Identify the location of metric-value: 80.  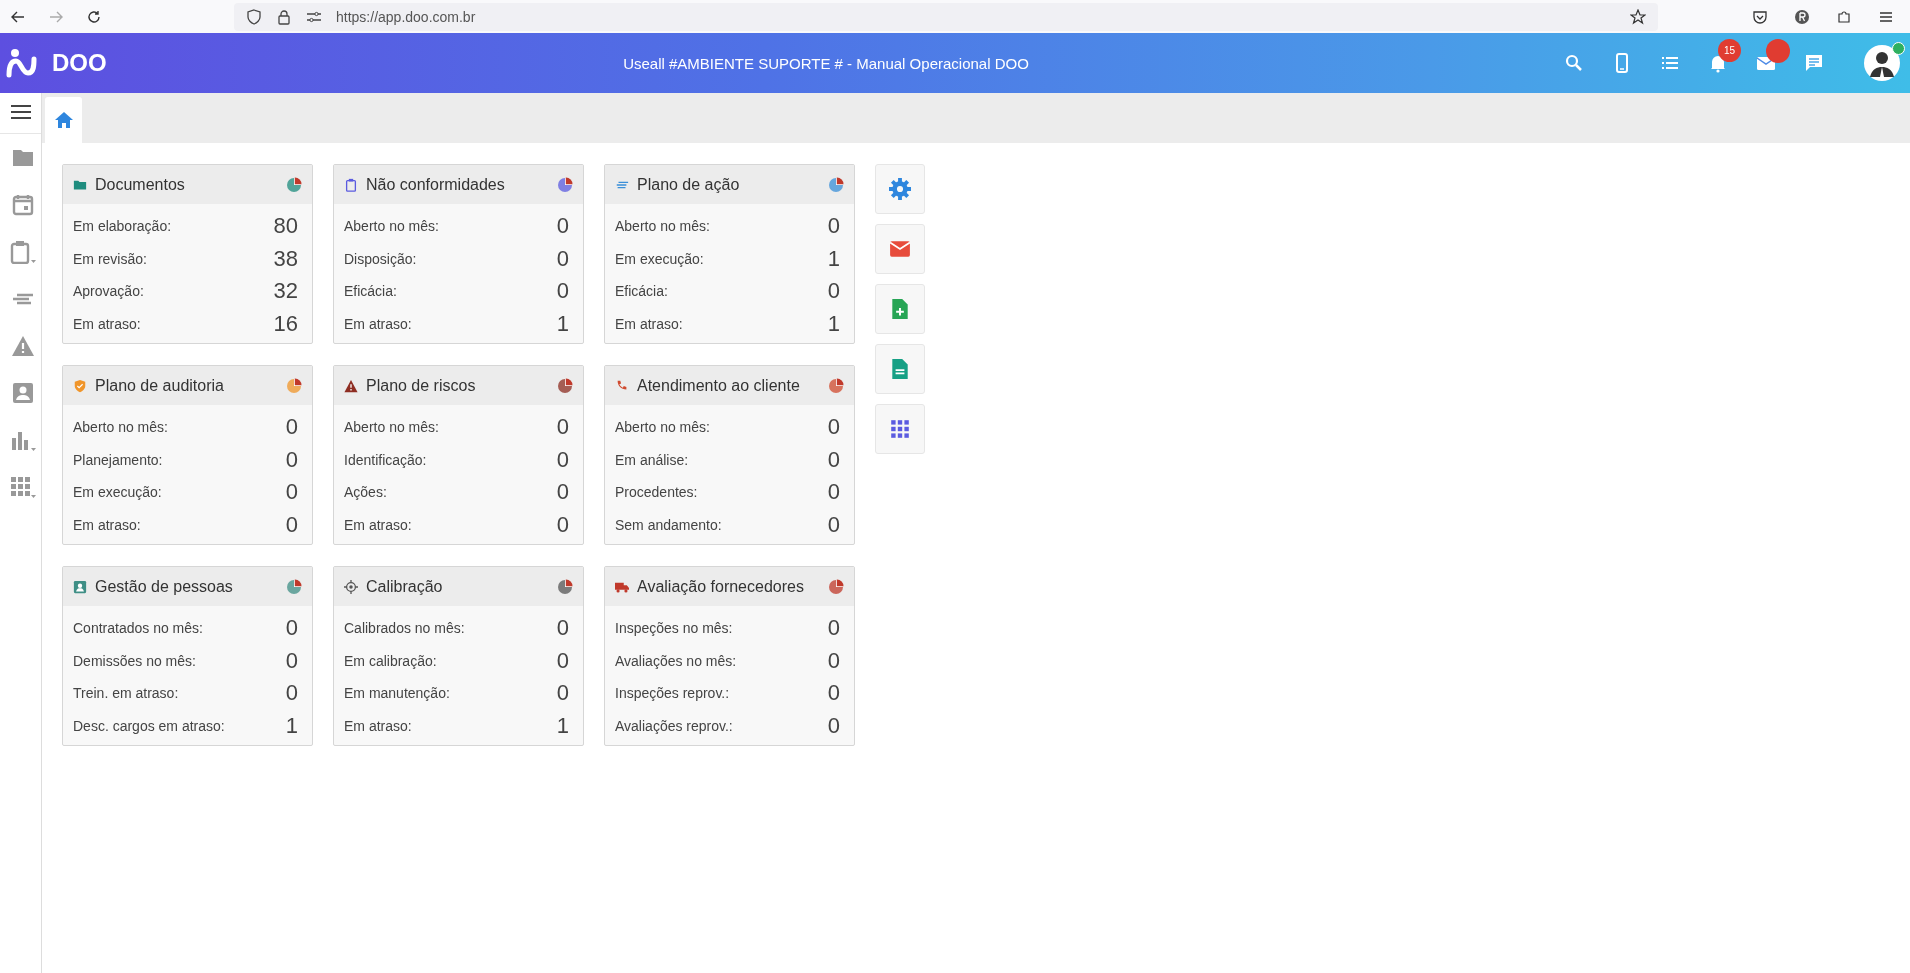
(285, 226).